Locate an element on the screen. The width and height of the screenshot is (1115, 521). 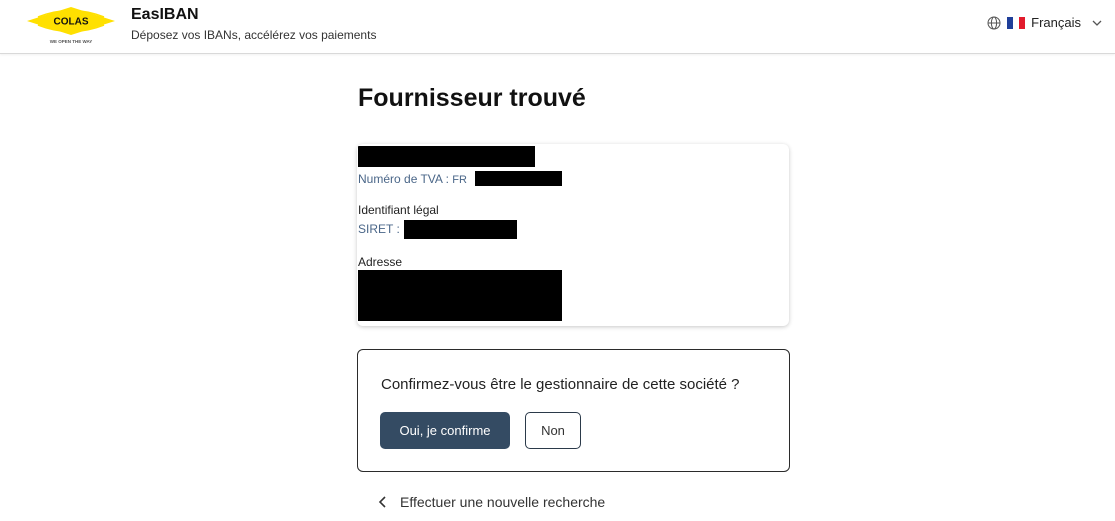
redacted-siret is located at coordinates (460, 229).